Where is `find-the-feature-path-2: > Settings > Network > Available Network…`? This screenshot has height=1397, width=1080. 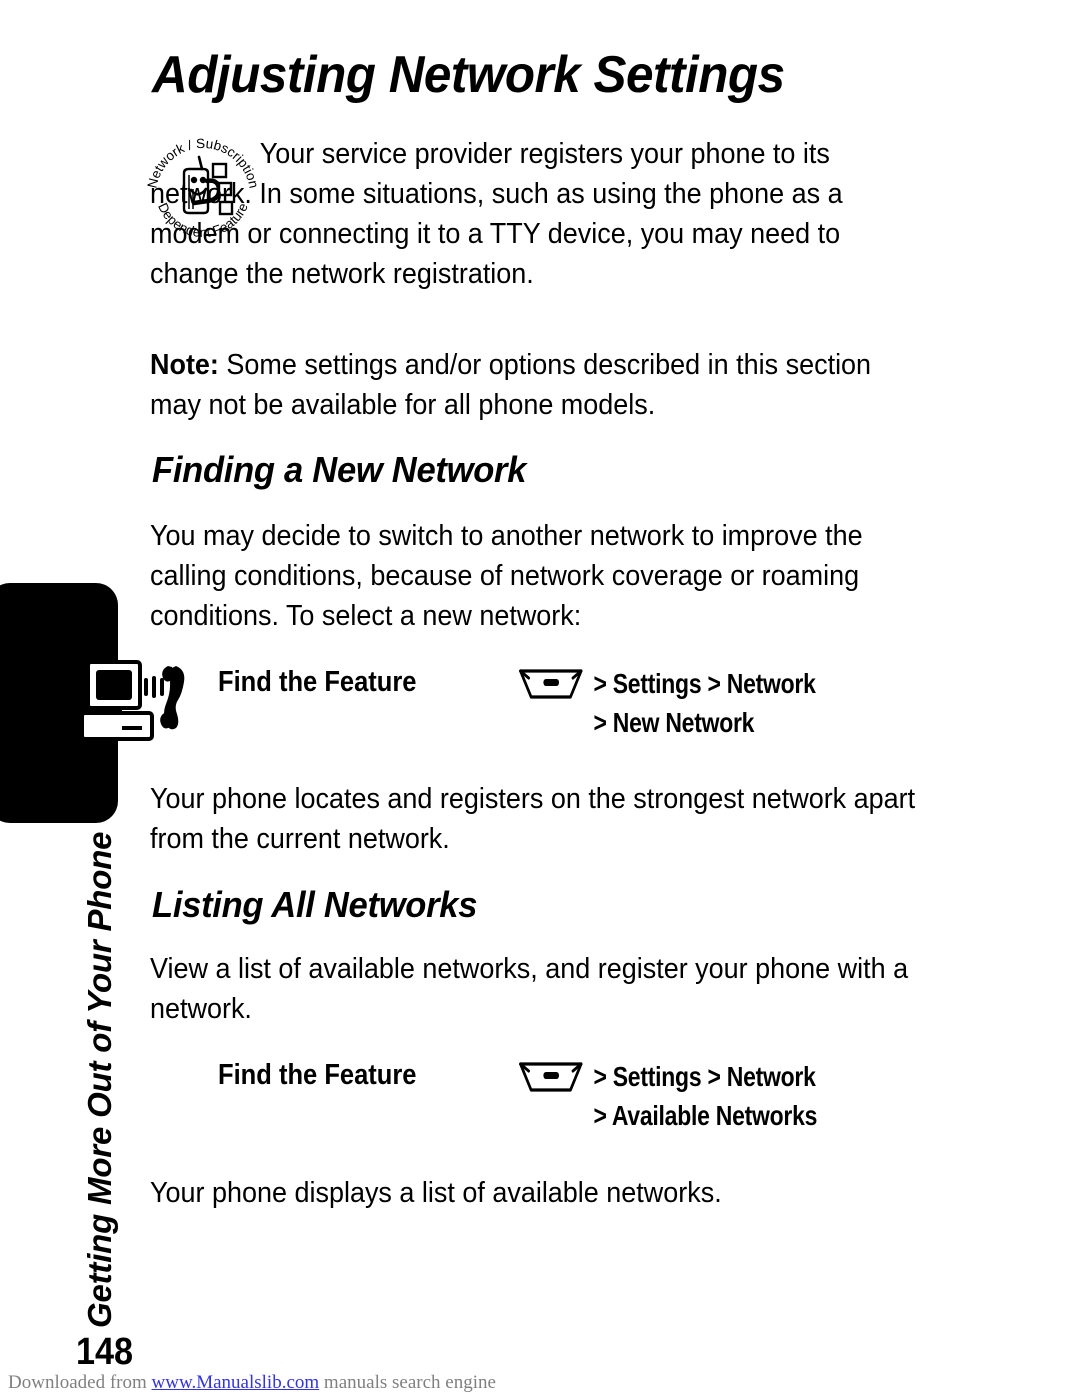 find-the-feature-path-2: > Settings > Network > Available Network… is located at coordinates (748, 1096).